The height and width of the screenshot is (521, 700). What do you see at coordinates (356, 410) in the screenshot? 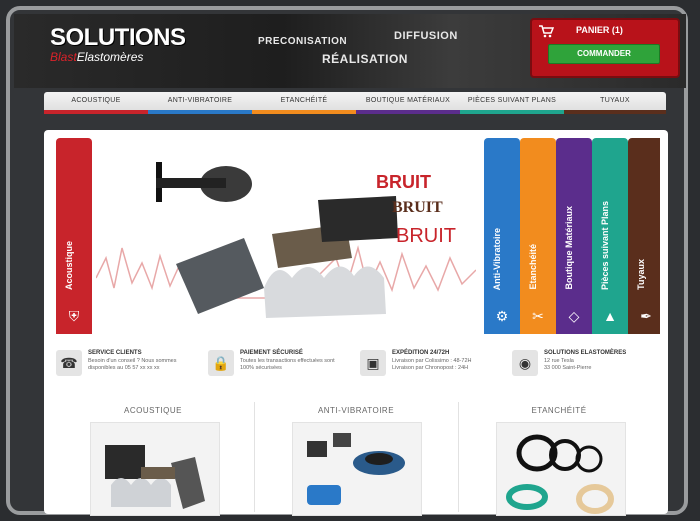
I see `product-title: ANTI-VIBRATOIRE` at bounding box center [356, 410].